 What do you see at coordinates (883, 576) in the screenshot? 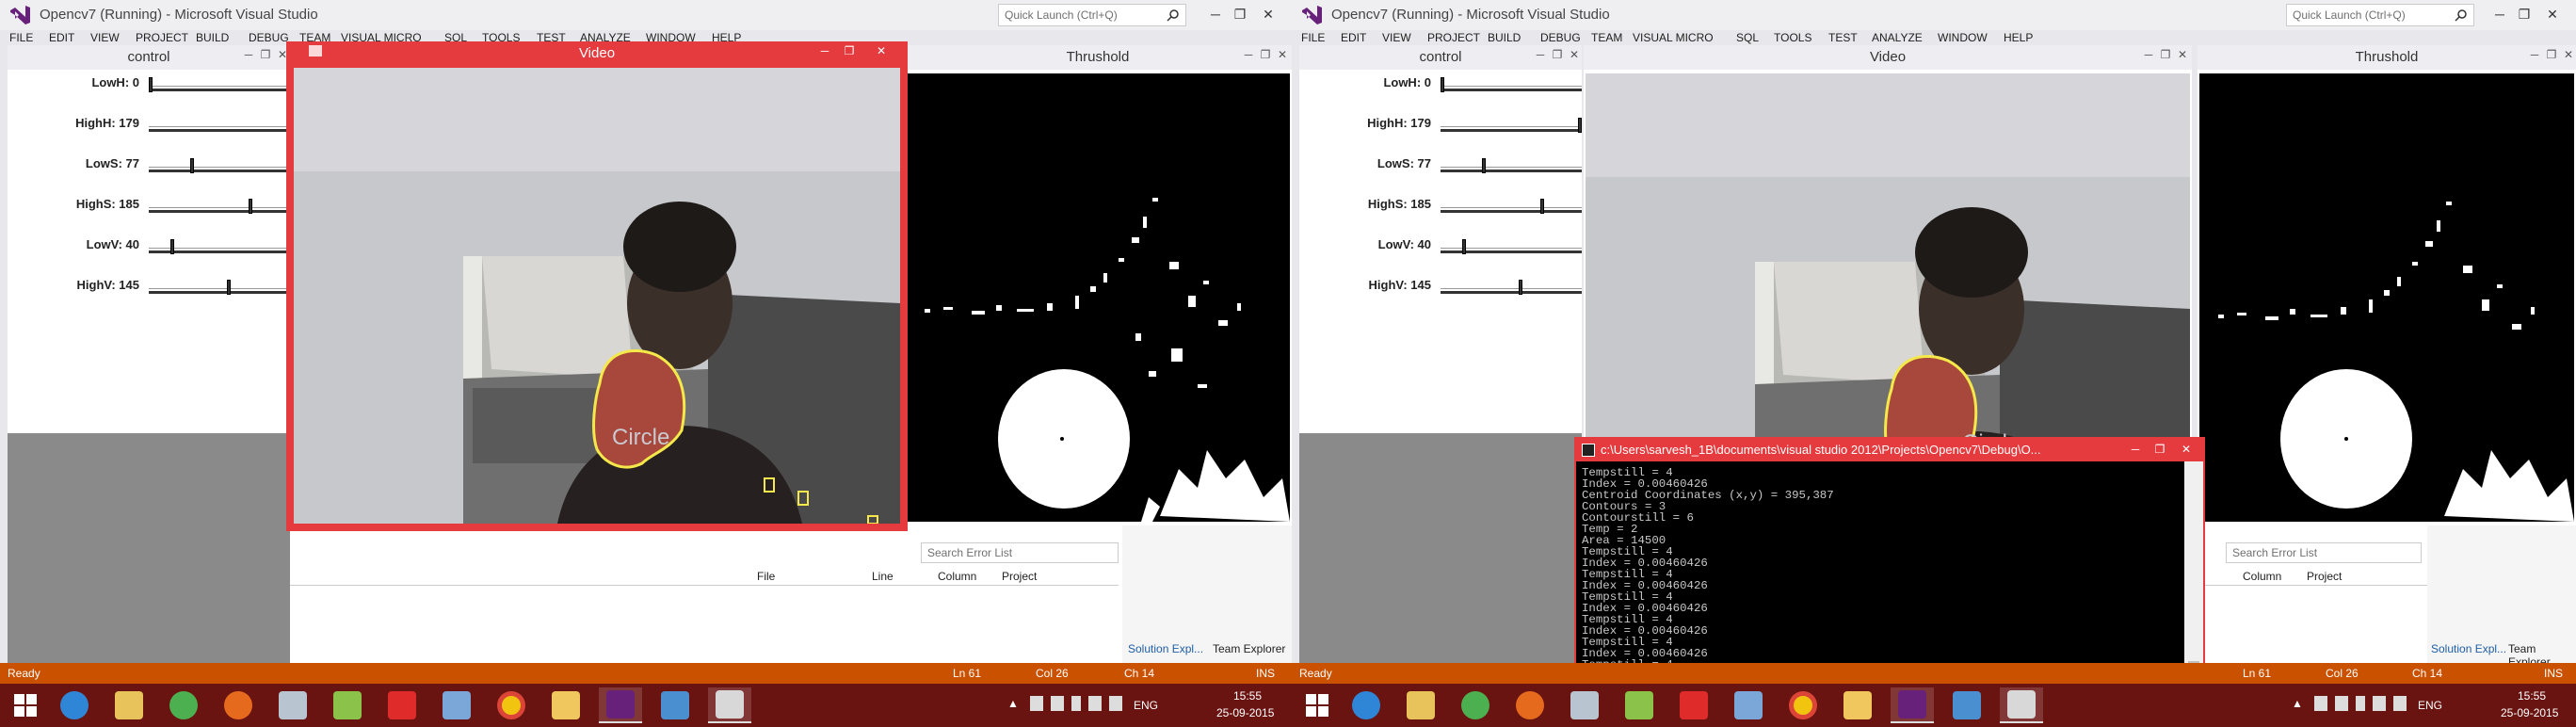
I see `column-line: Line` at bounding box center [883, 576].